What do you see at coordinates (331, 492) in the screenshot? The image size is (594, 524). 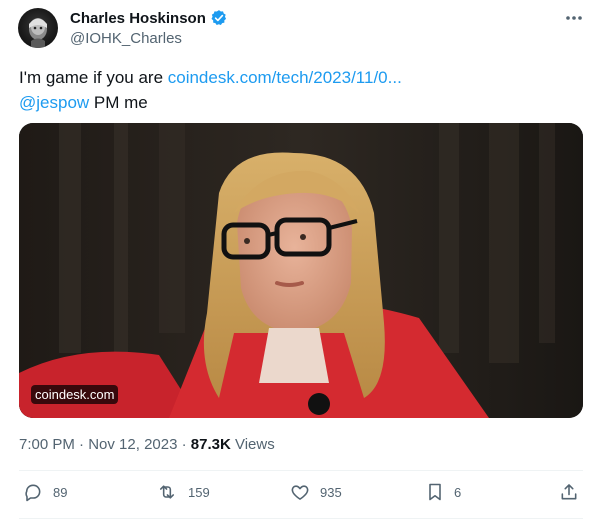 I see `like-count: 935` at bounding box center [331, 492].